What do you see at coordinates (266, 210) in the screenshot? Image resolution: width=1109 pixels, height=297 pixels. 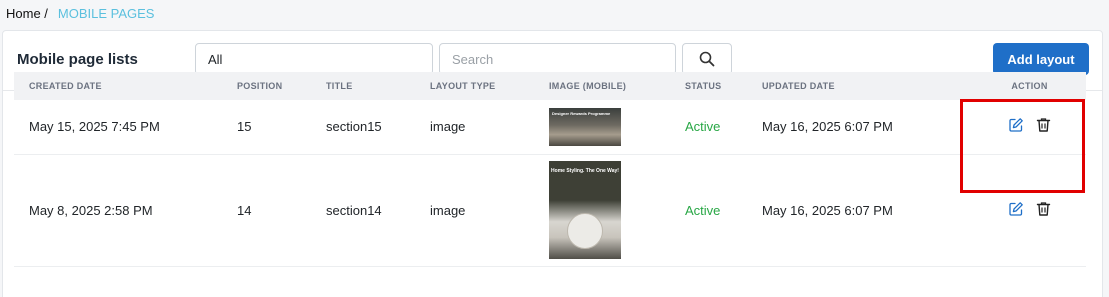 I see `cell-position: 14` at bounding box center [266, 210].